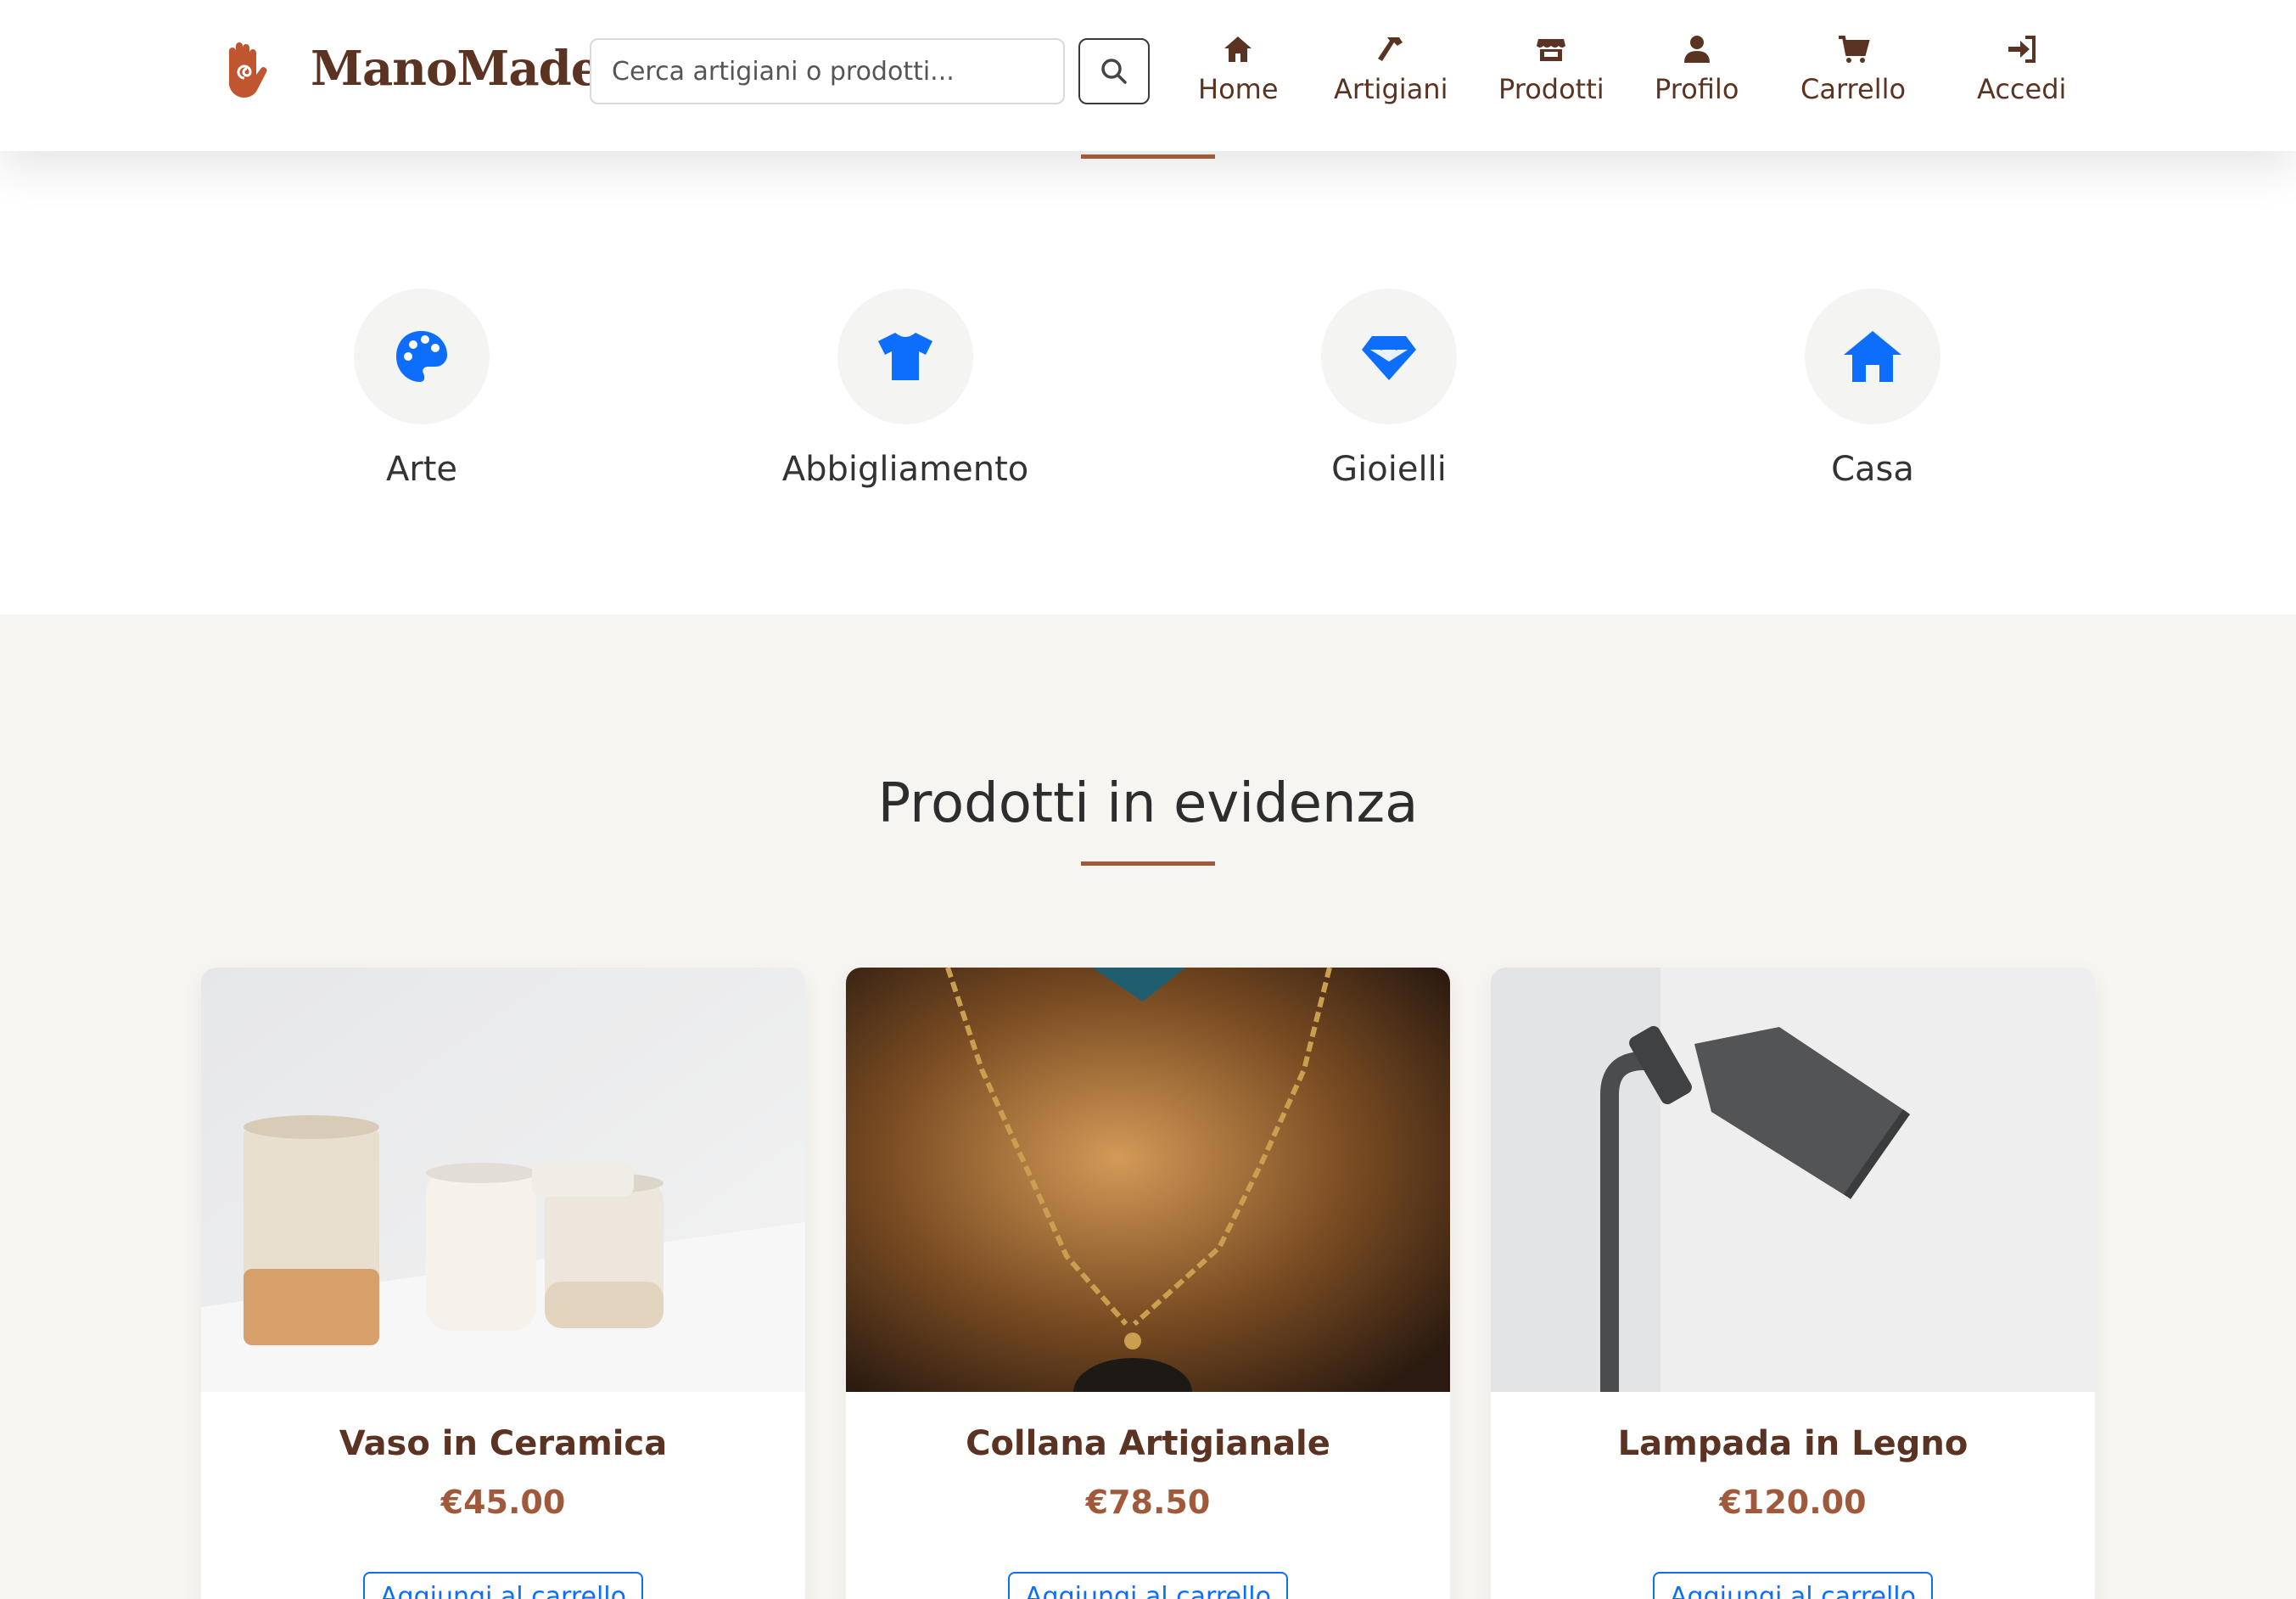  I want to click on nav-home: Home, so click(1238, 74).